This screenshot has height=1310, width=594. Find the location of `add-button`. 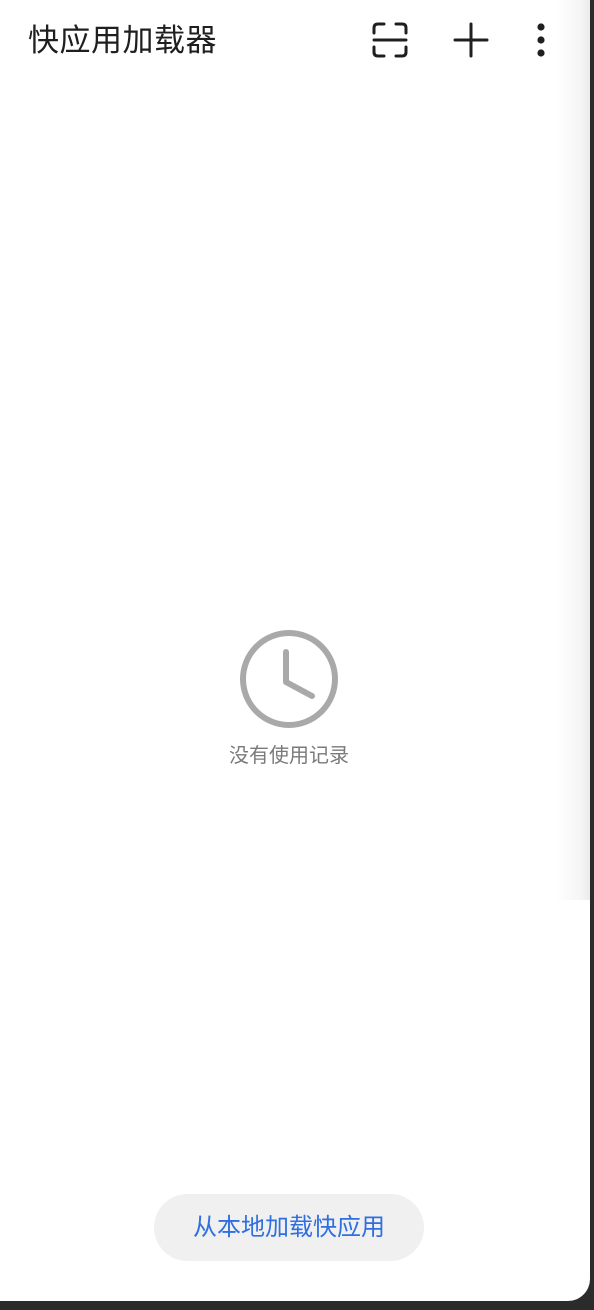

add-button is located at coordinates (471, 40).